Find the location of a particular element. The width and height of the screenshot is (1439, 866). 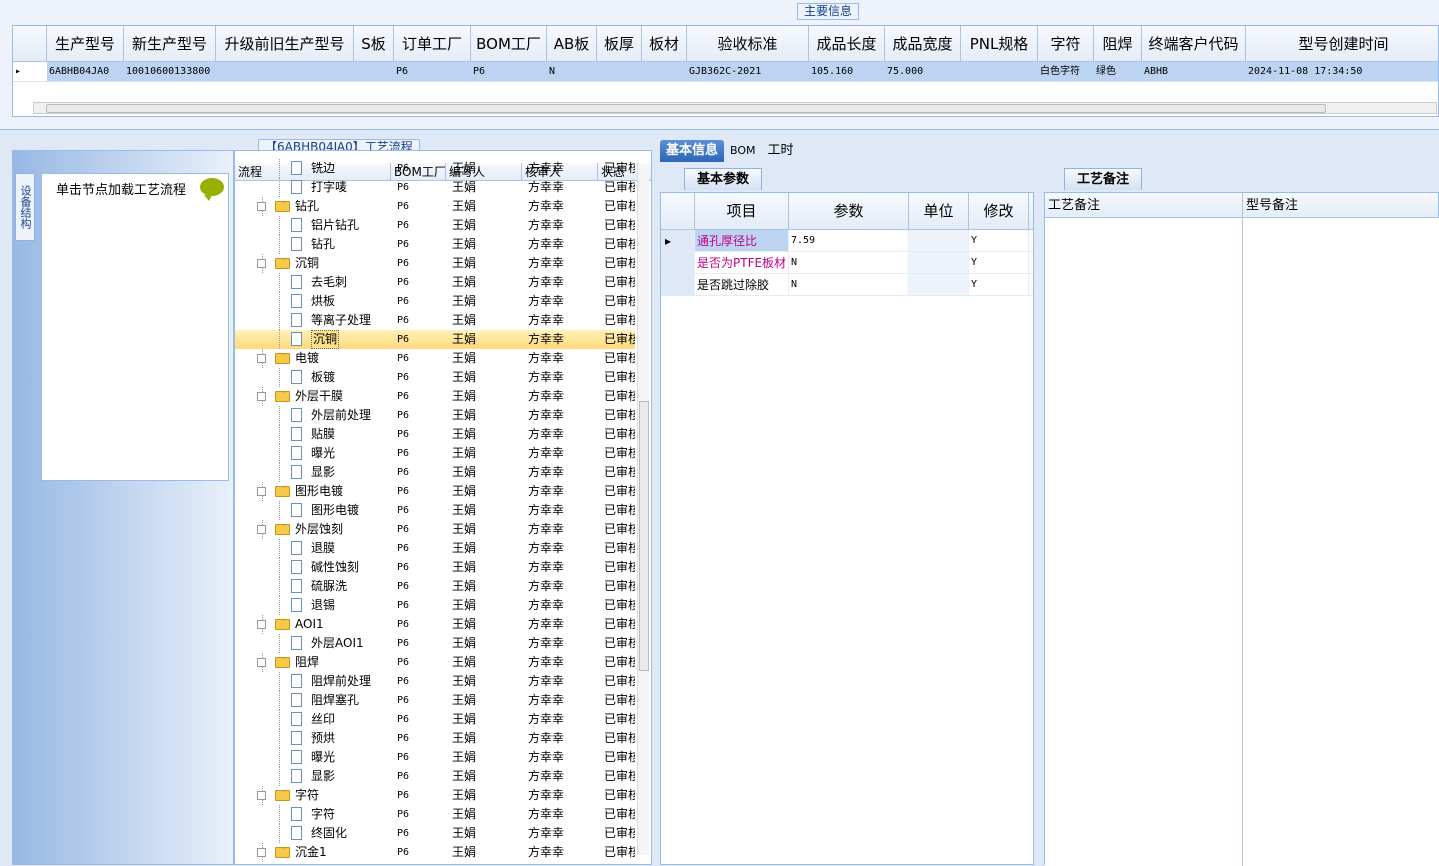

col-header: S板 is located at coordinates (374, 43).